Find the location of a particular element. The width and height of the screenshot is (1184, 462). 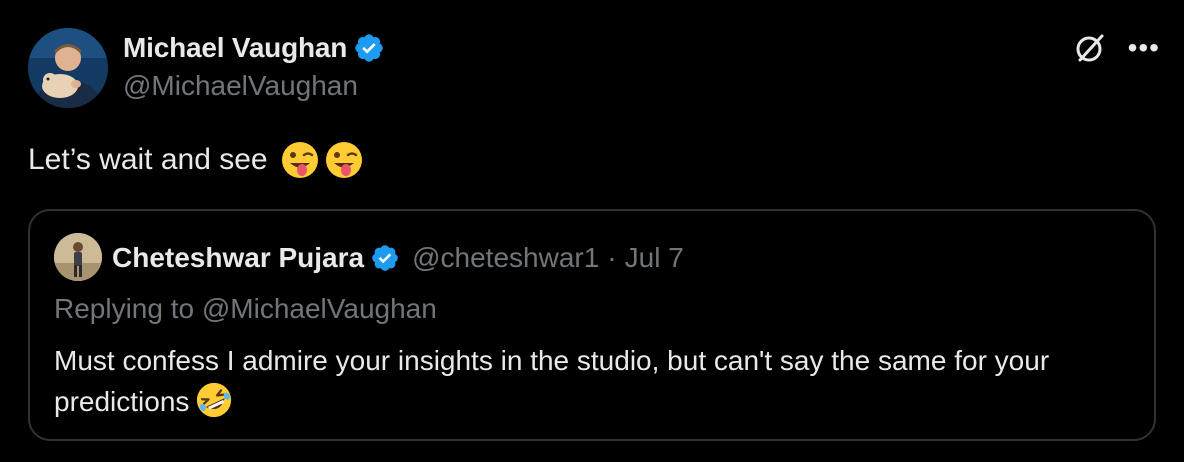

tweet-text-row: Let’s wait and see is located at coordinates (196, 160).